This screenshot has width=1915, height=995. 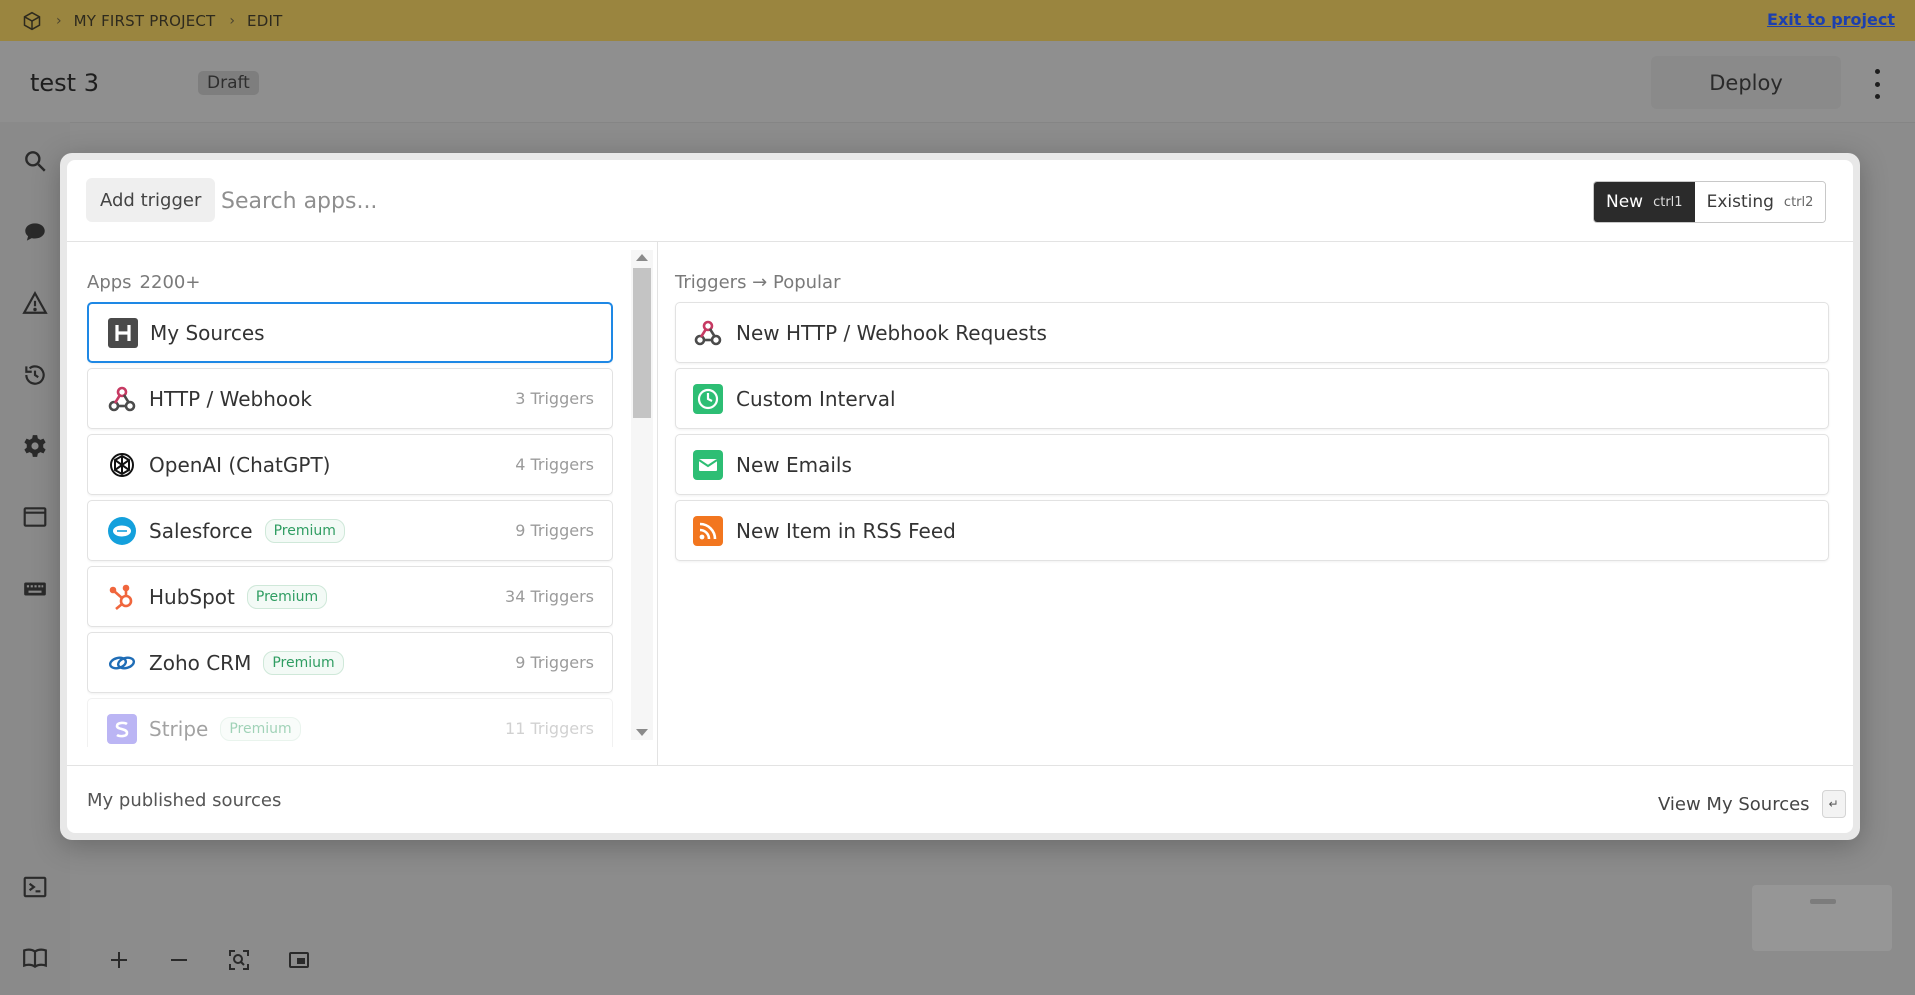 What do you see at coordinates (122, 663) in the screenshot?
I see `zoho-icon` at bounding box center [122, 663].